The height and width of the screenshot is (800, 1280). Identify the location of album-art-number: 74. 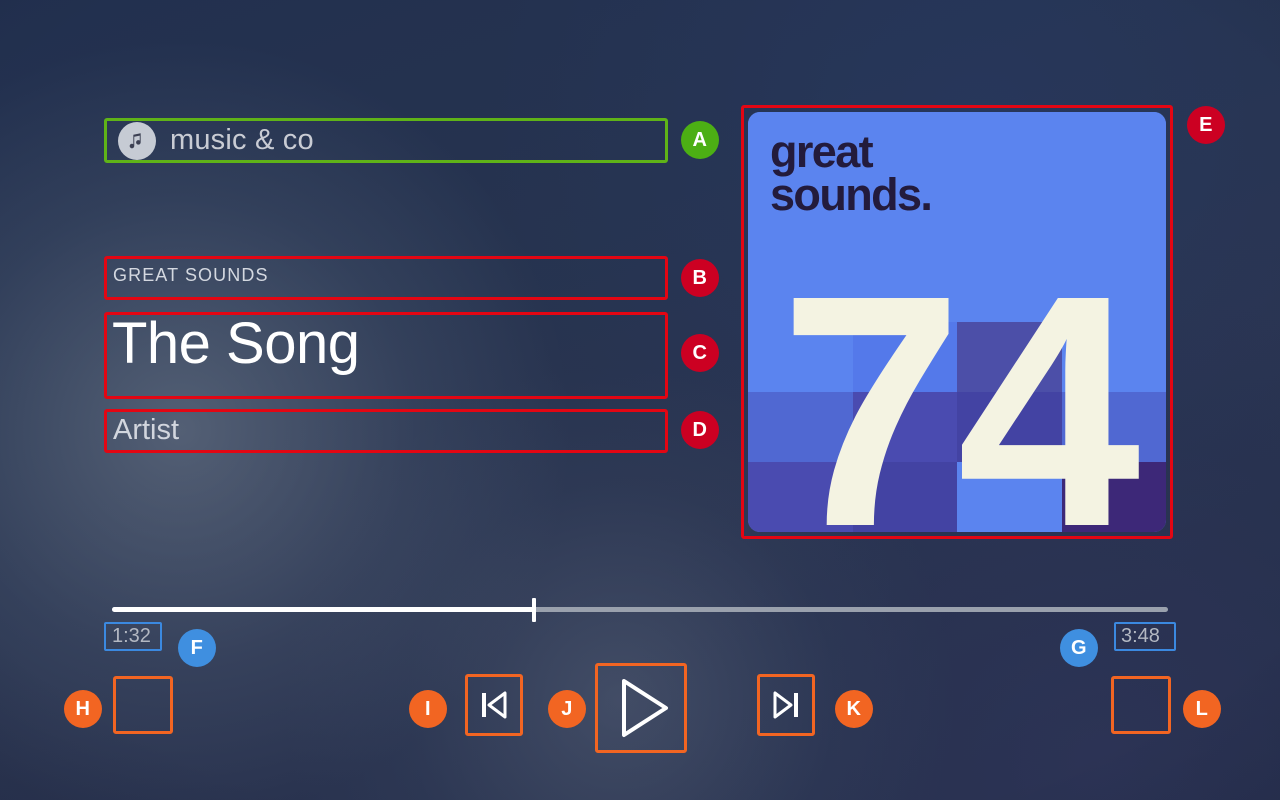
(959, 379).